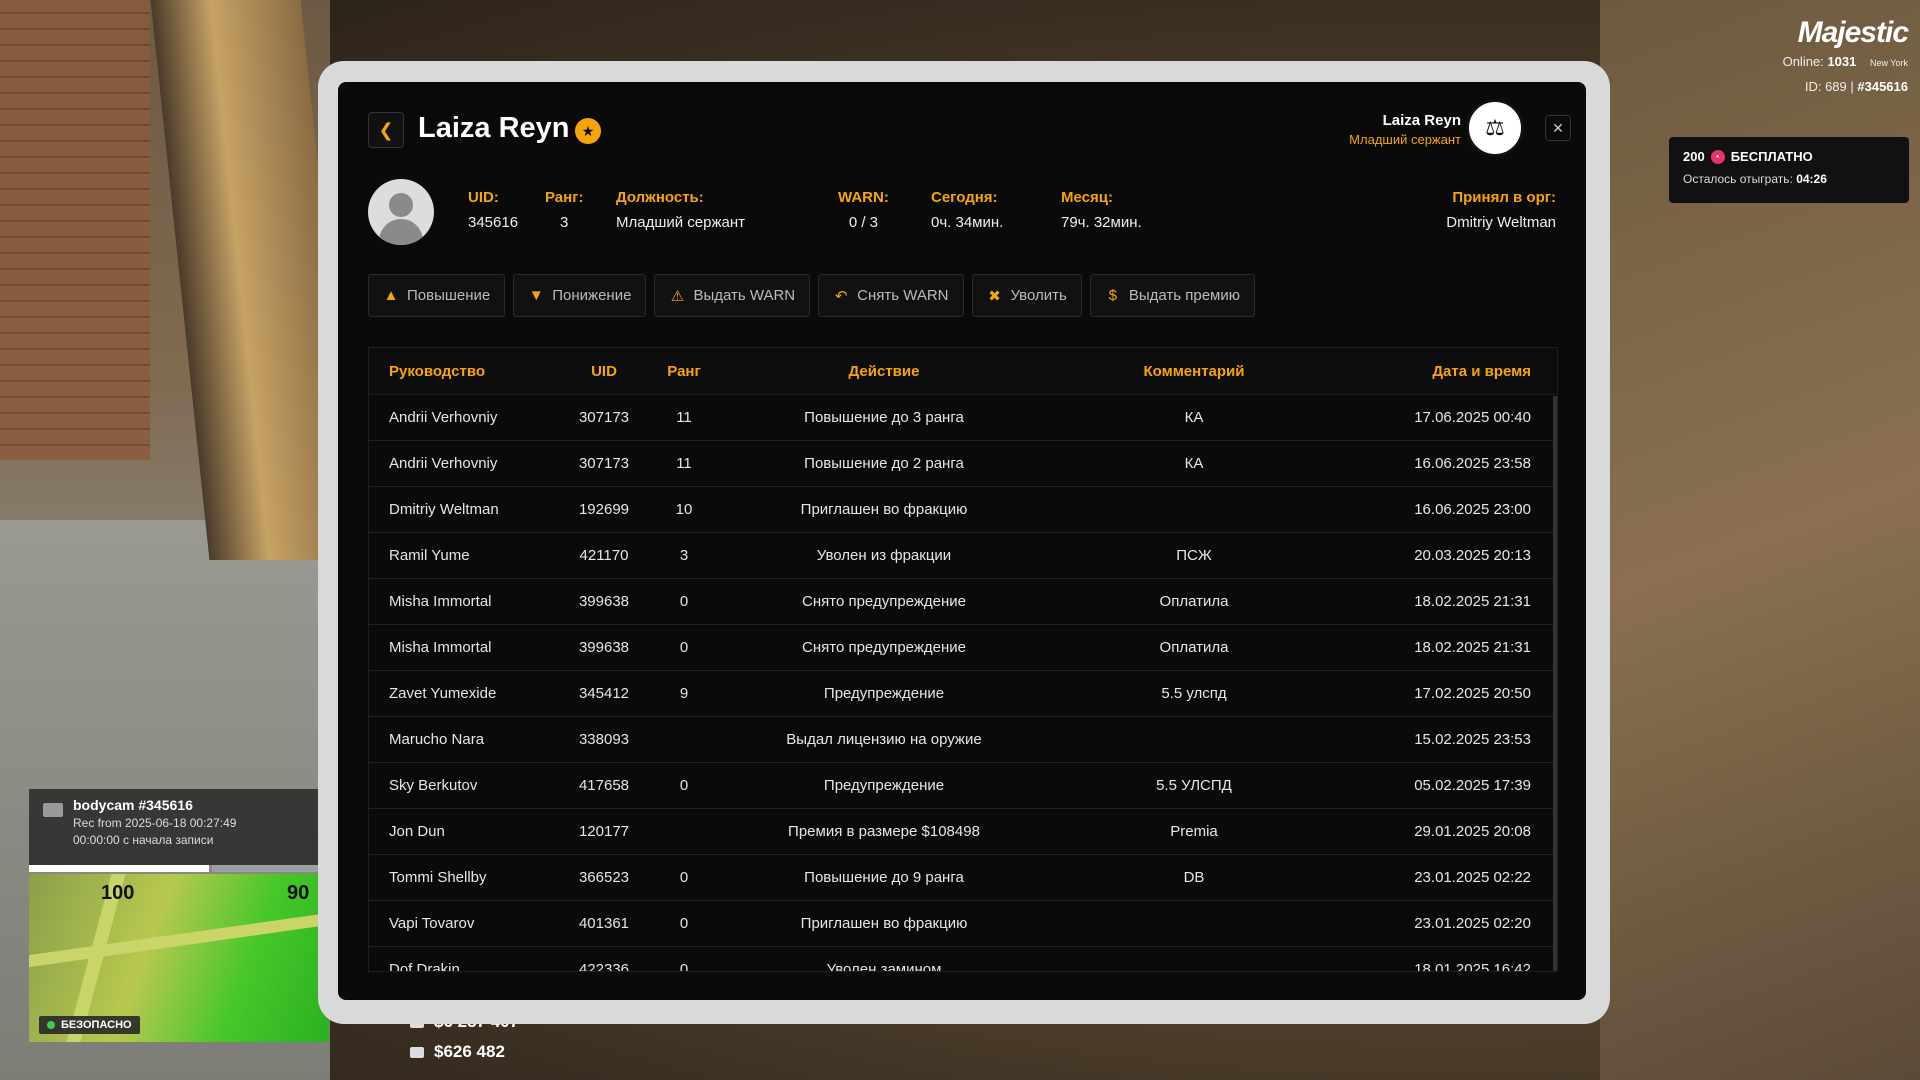  Describe the element at coordinates (437, 295) in the screenshot. I see `promote-button: ▲ Повышение` at that location.